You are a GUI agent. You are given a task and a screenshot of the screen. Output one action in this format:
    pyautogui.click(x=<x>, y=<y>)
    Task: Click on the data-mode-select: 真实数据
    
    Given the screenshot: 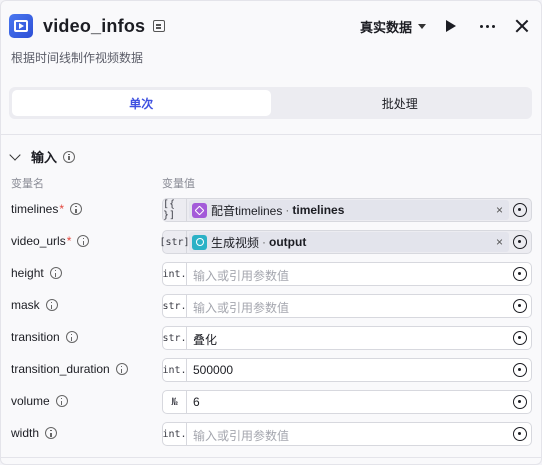 What is the action you would take?
    pyautogui.click(x=393, y=26)
    